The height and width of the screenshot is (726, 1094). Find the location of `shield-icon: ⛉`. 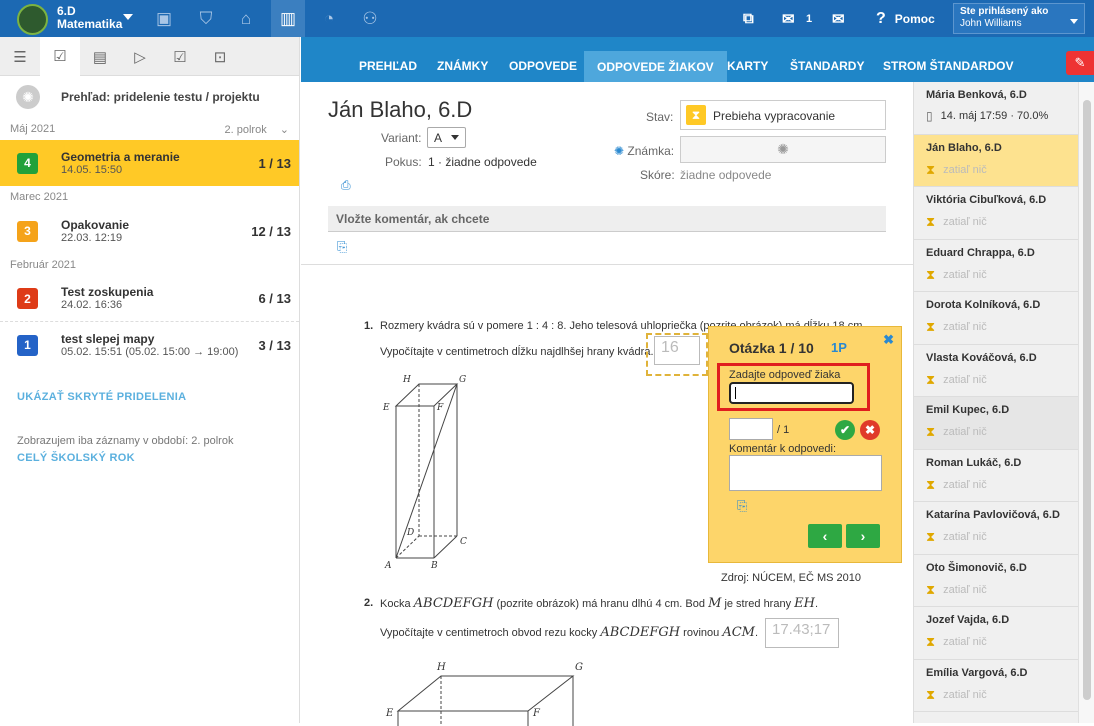

shield-icon: ⛉ is located at coordinates (206, 18).